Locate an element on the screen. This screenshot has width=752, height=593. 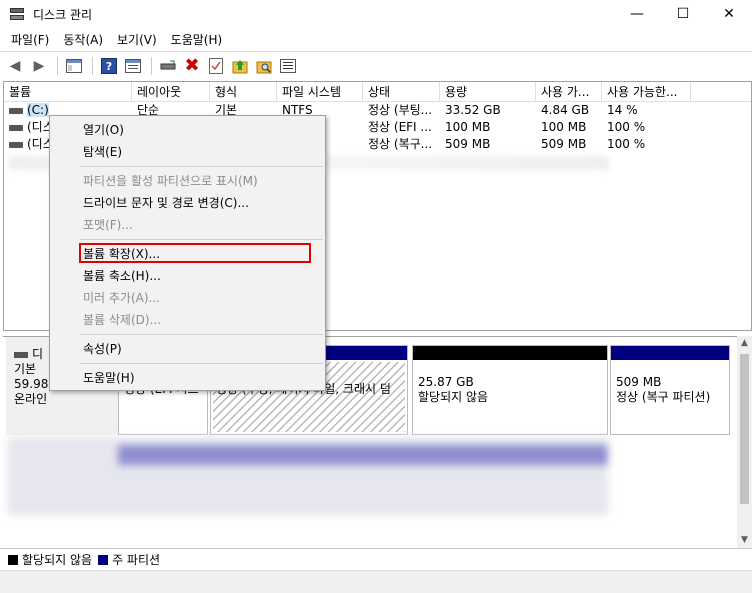
disk-management-icon is located at coordinates (17, 14).